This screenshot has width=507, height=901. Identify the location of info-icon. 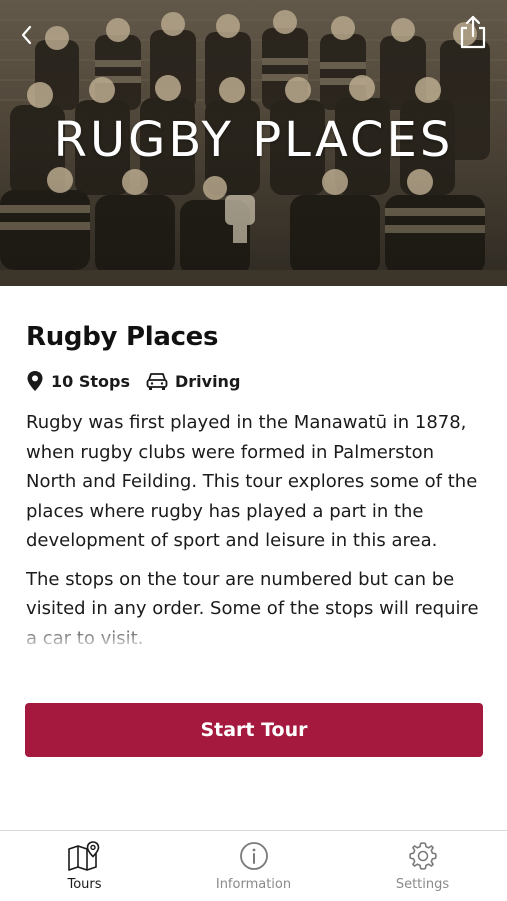
(253, 856).